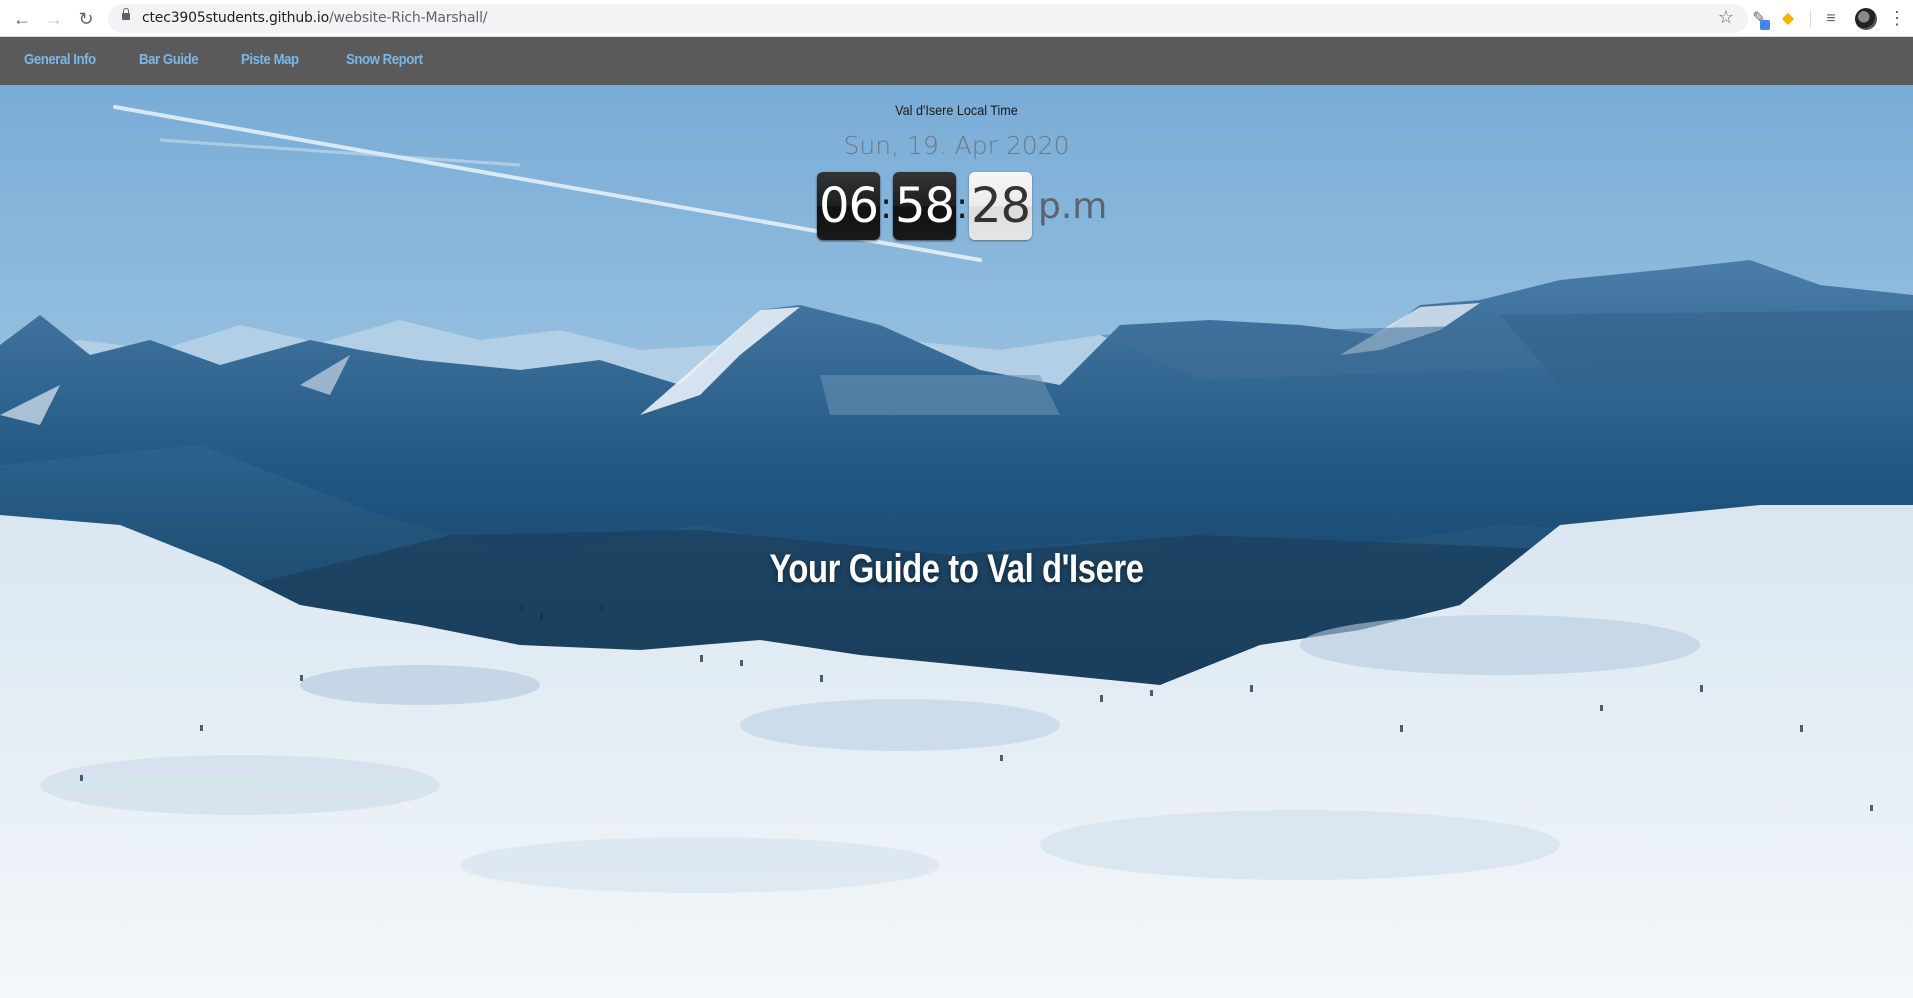  Describe the element at coordinates (1726, 17) in the screenshot. I see `bookmark-star-icon: ☆` at that location.